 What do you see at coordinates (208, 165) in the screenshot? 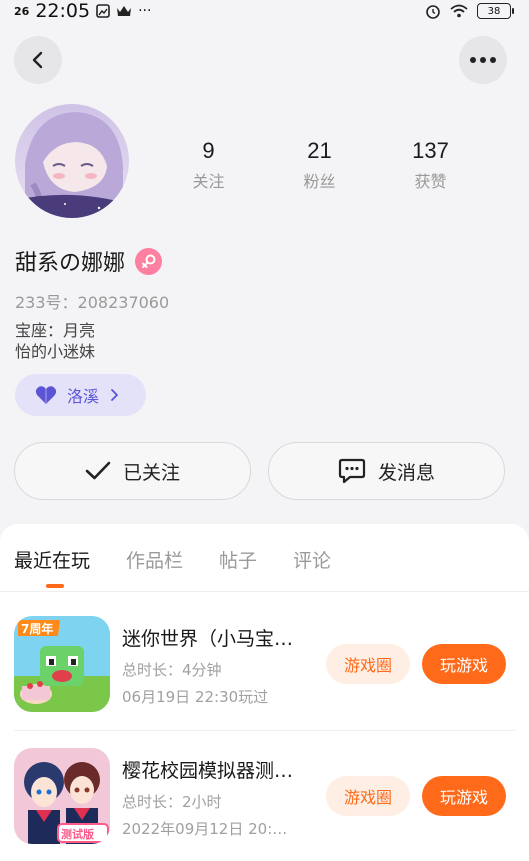
I see `stat-following: 9 关注` at bounding box center [208, 165].